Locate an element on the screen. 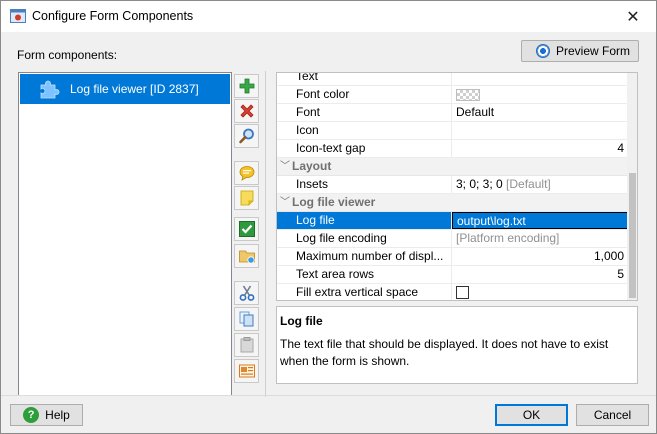 The image size is (657, 434). copy-button is located at coordinates (246, 319).